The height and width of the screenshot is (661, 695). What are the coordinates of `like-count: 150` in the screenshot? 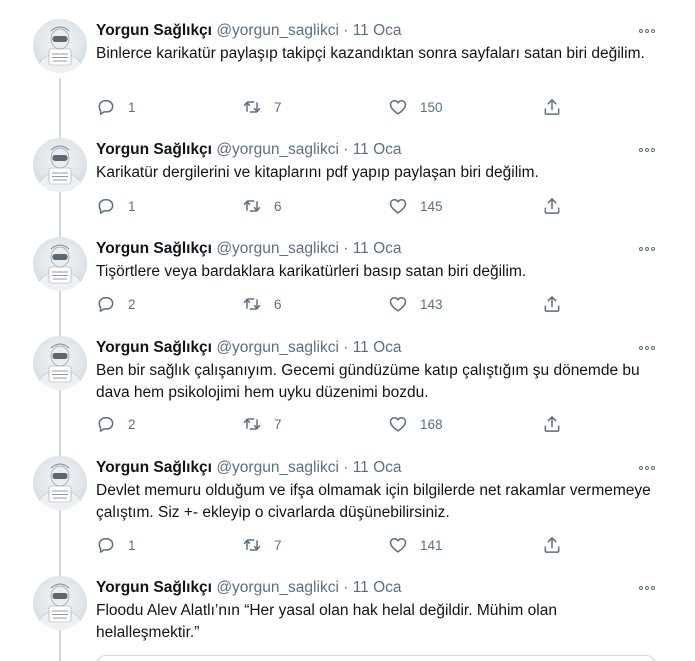 It's located at (431, 107).